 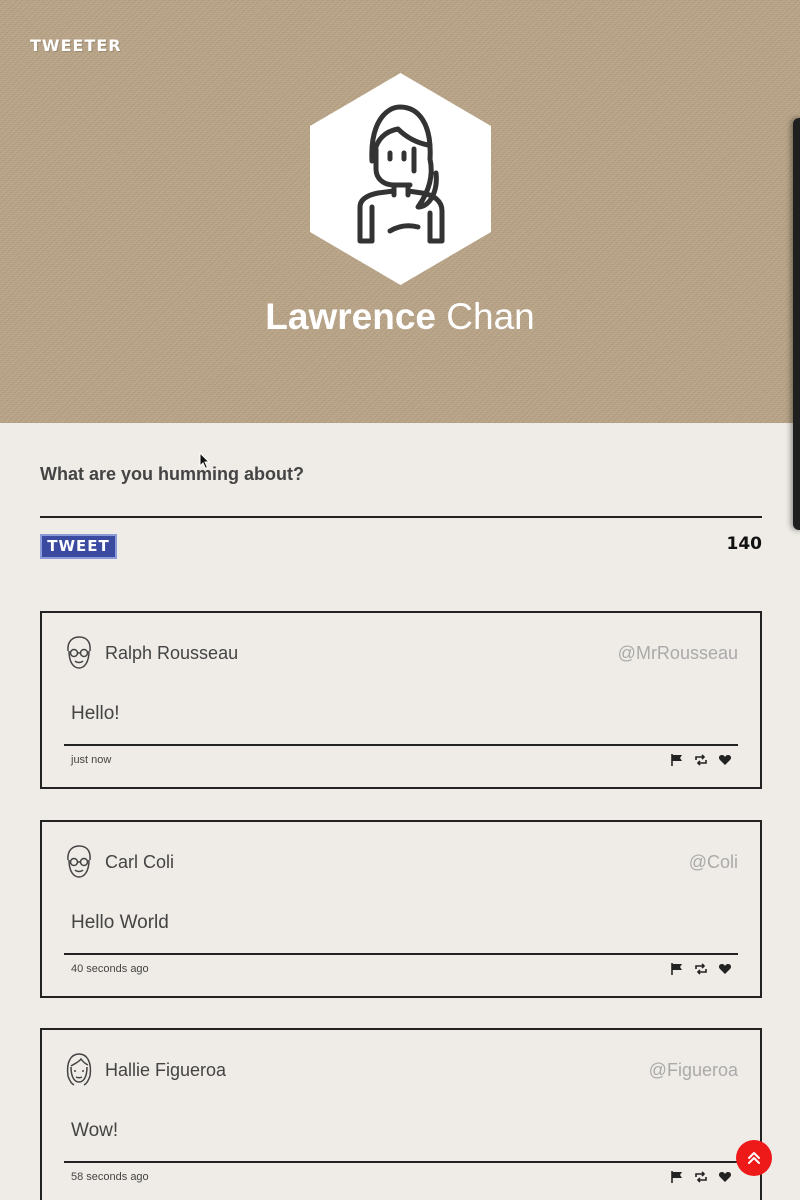 I want to click on tweet-body: Hello!, so click(x=95, y=713).